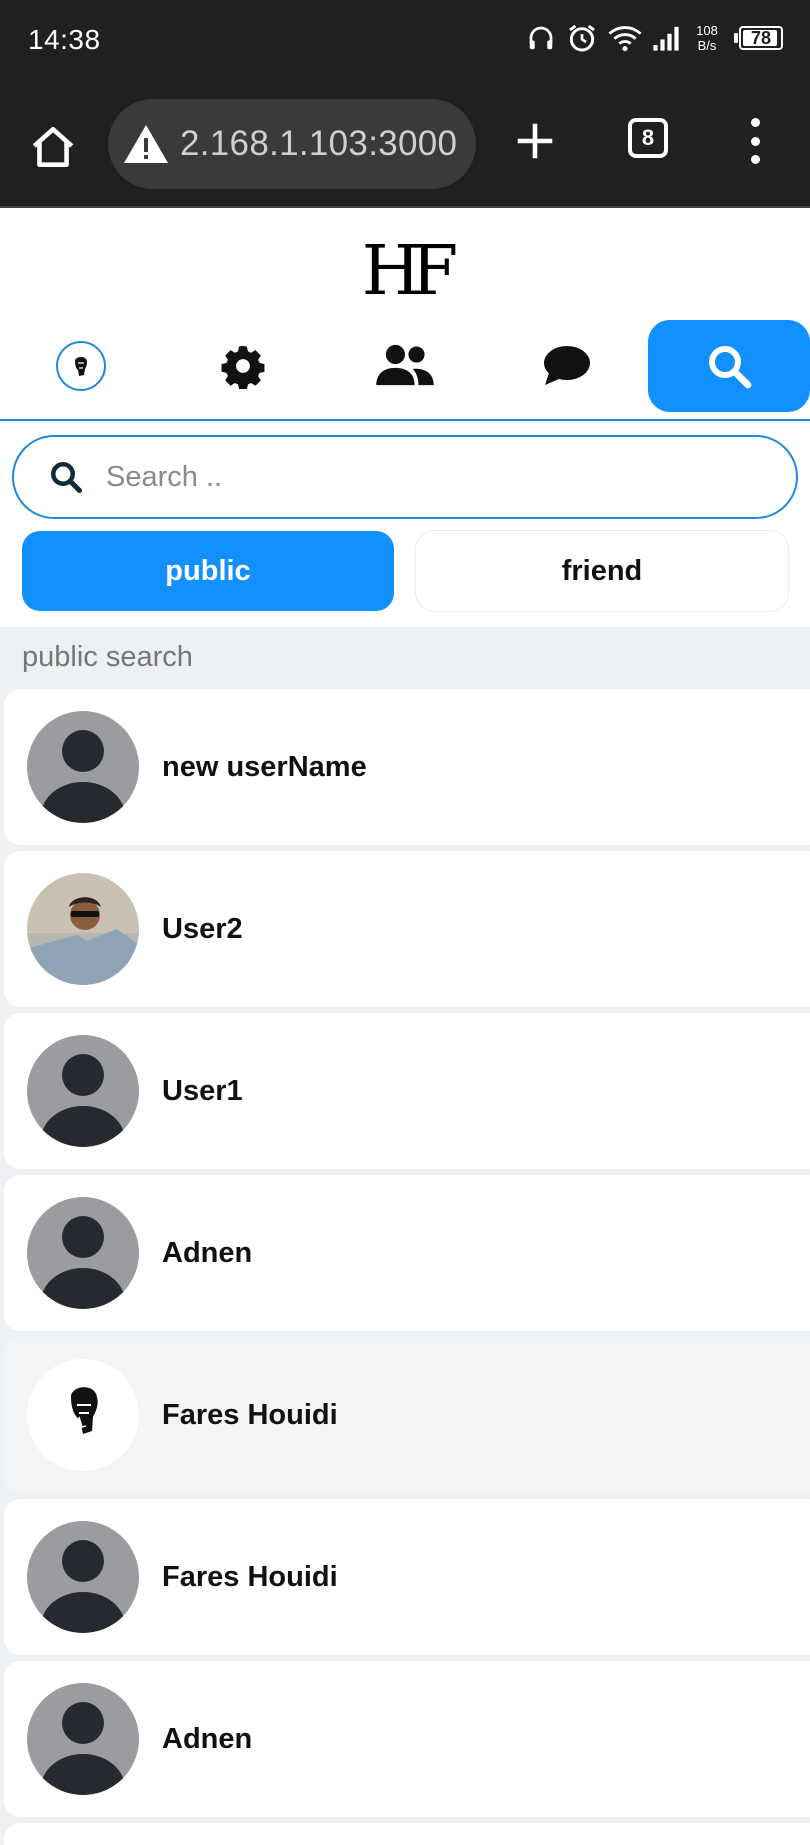  I want to click on tab-count: 8, so click(648, 137).